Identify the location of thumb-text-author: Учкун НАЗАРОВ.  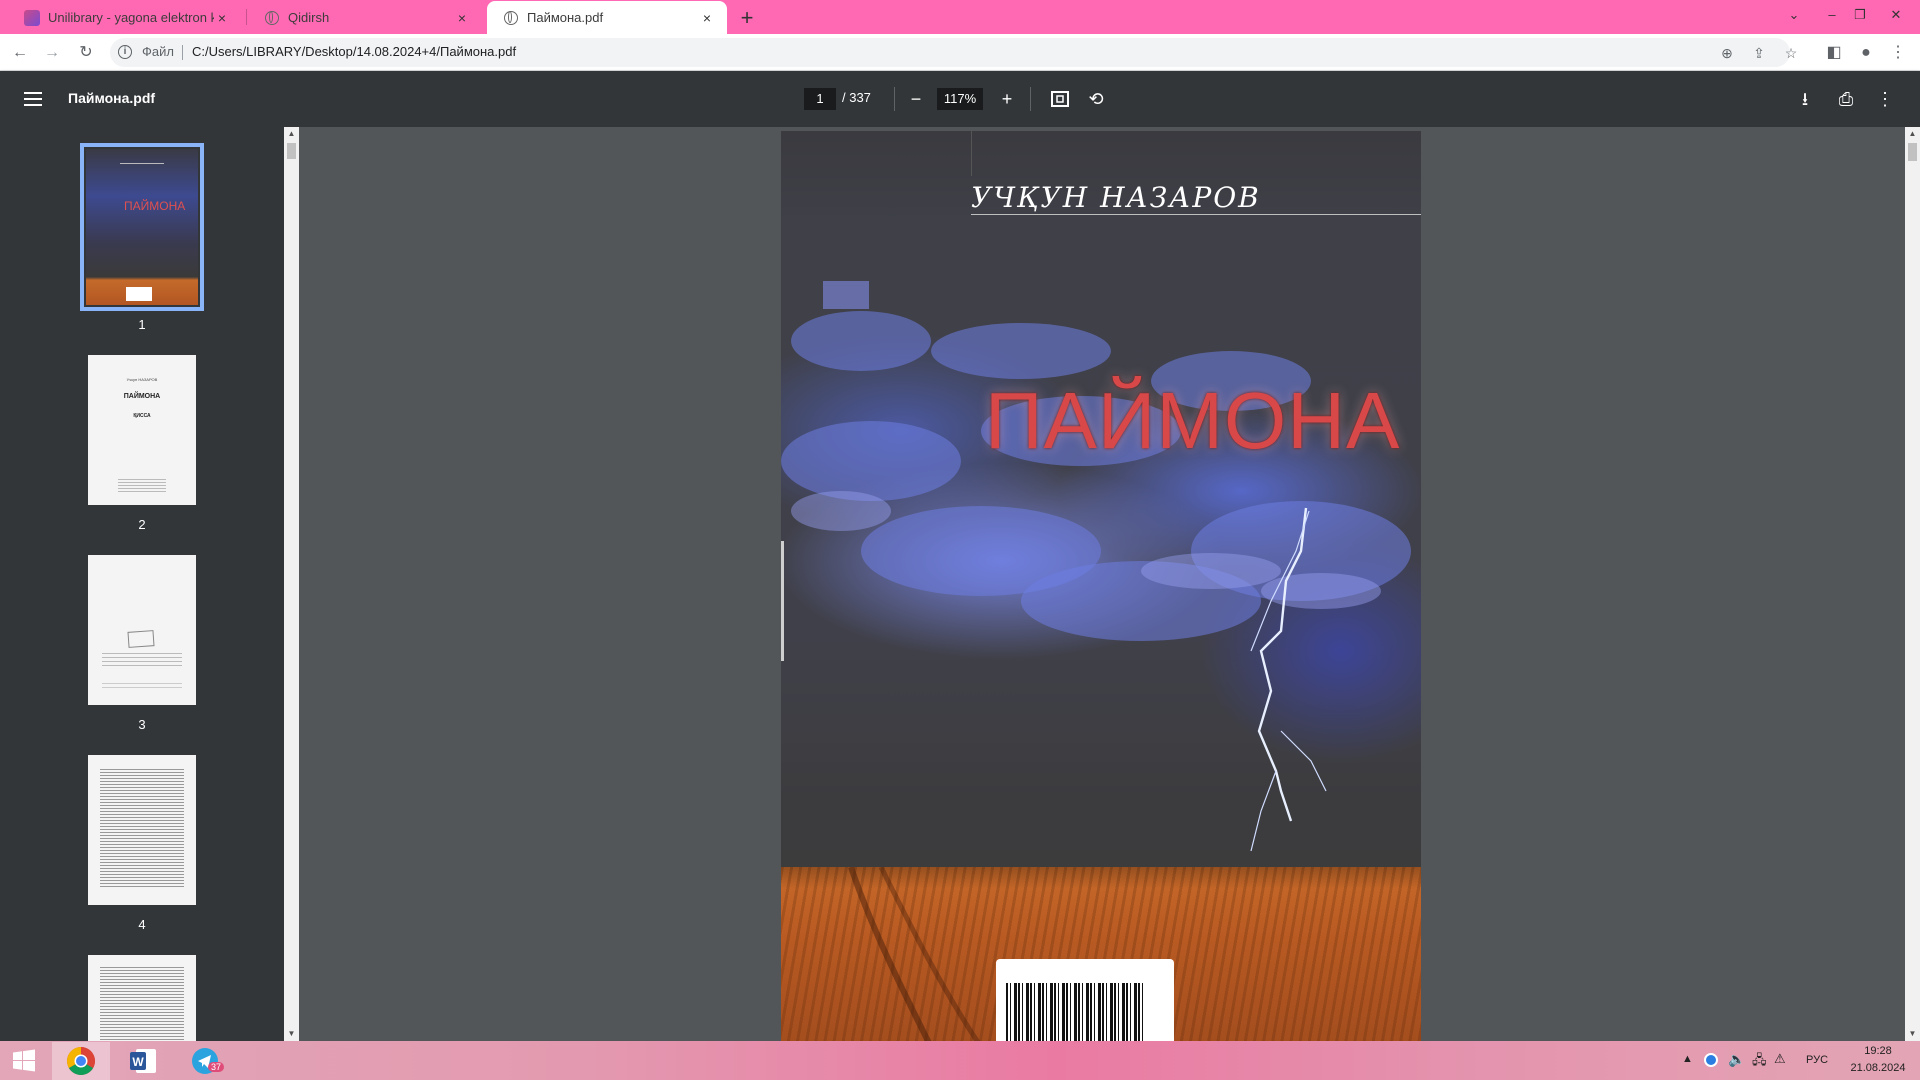
(142, 379).